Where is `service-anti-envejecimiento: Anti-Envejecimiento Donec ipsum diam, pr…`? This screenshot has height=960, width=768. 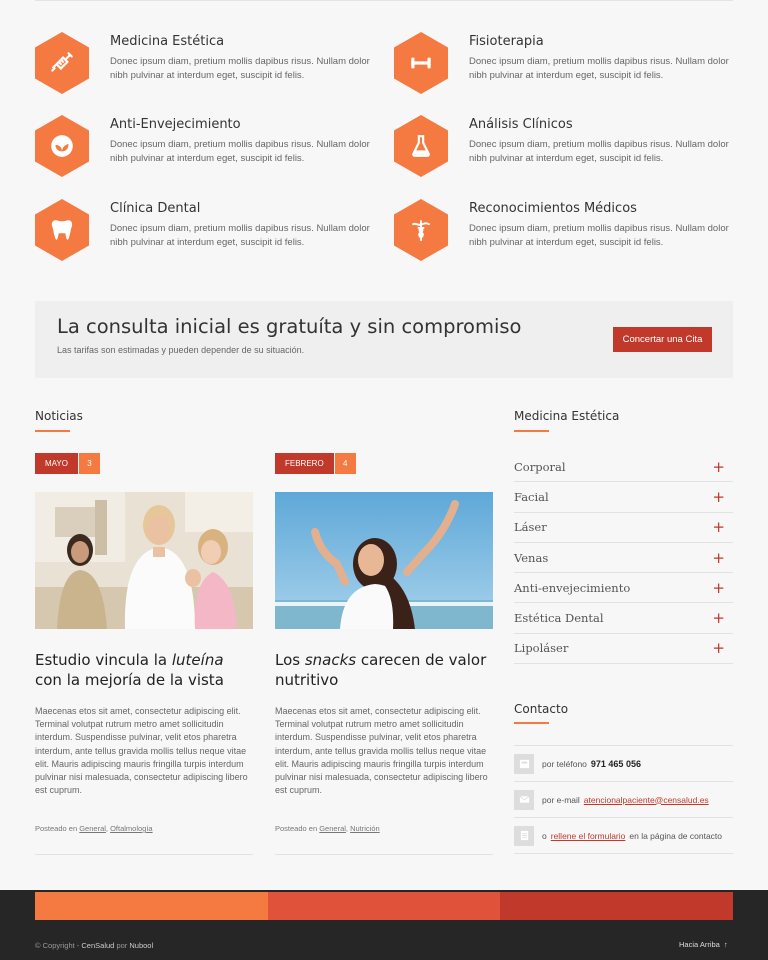
service-anti-envejecimiento: Anti-Envejecimiento Donec ipsum diam, pr… is located at coordinates (205, 148).